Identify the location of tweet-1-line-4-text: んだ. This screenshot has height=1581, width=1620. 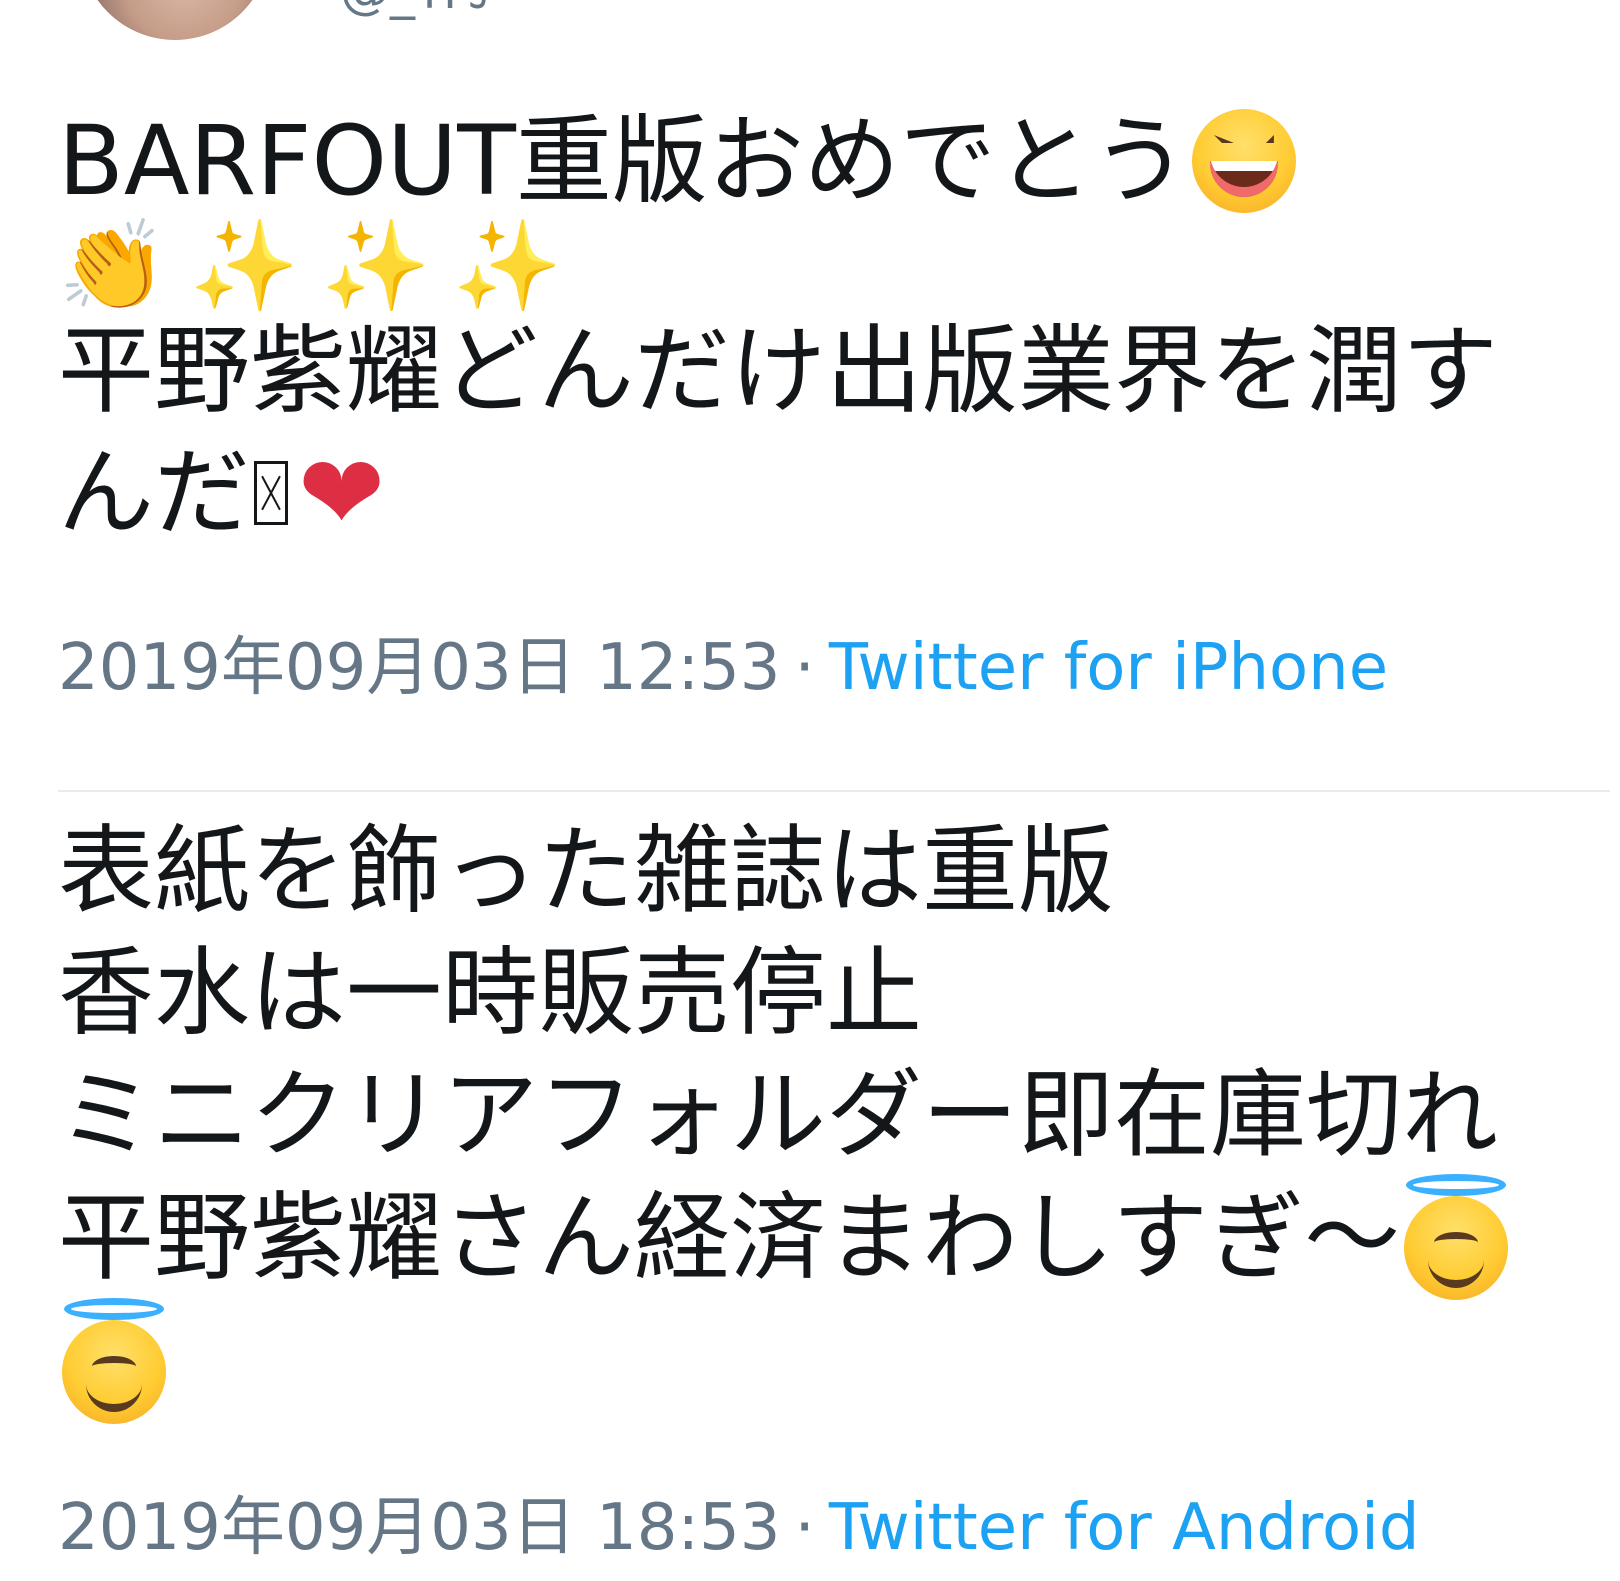
(154, 493).